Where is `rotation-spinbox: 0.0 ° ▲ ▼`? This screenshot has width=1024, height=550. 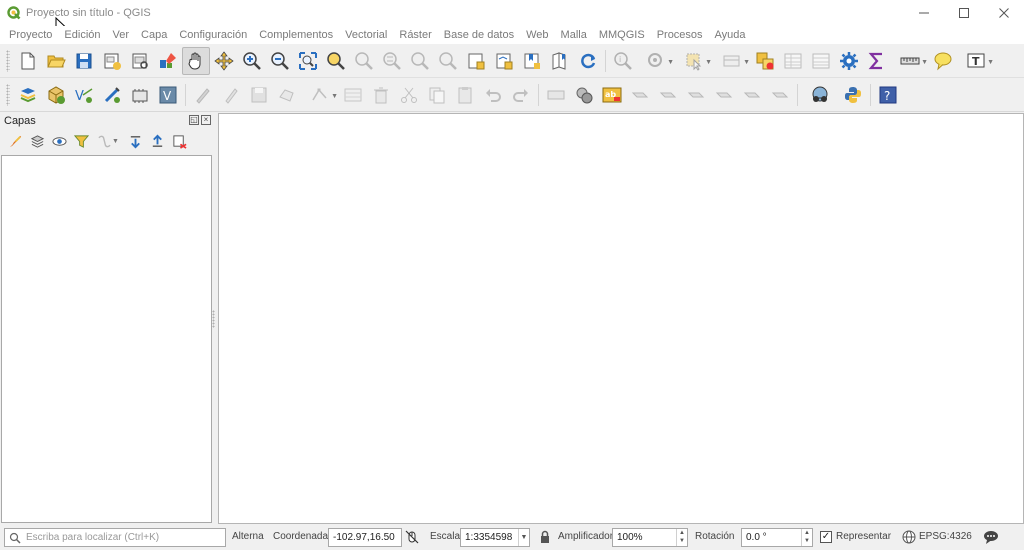 rotation-spinbox: 0.0 ° ▲ ▼ is located at coordinates (777, 537).